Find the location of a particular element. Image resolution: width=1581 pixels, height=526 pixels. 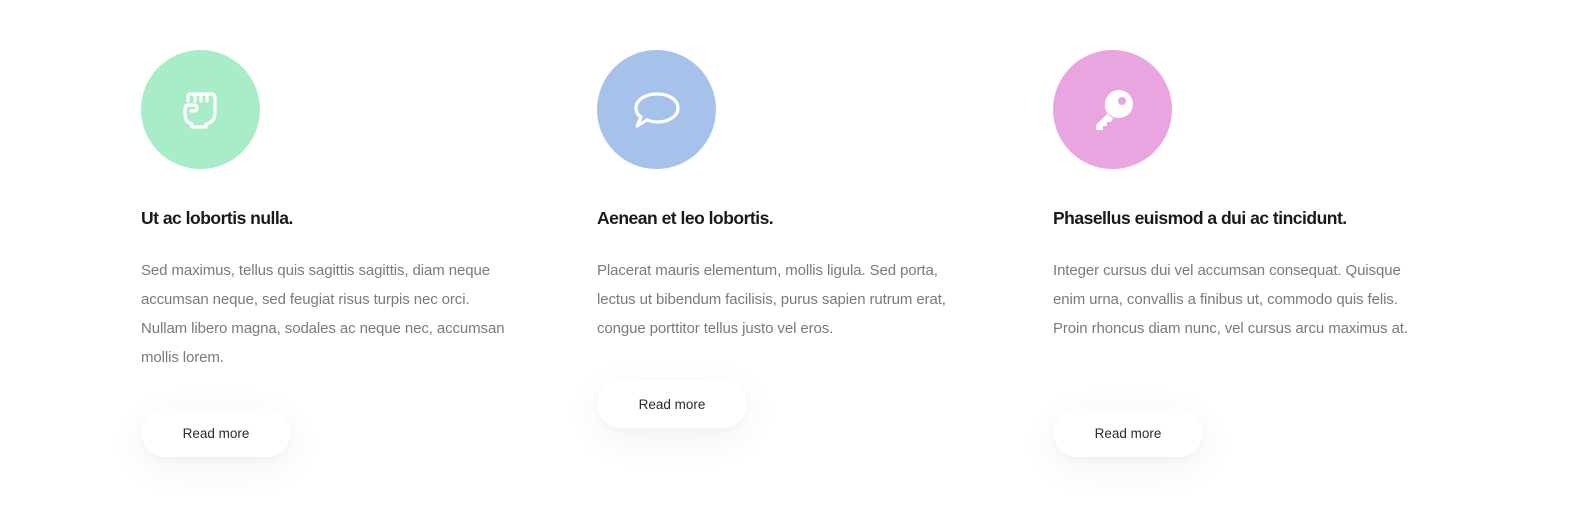

feature-title: Aenean et leo lobortis. is located at coordinates (685, 218).